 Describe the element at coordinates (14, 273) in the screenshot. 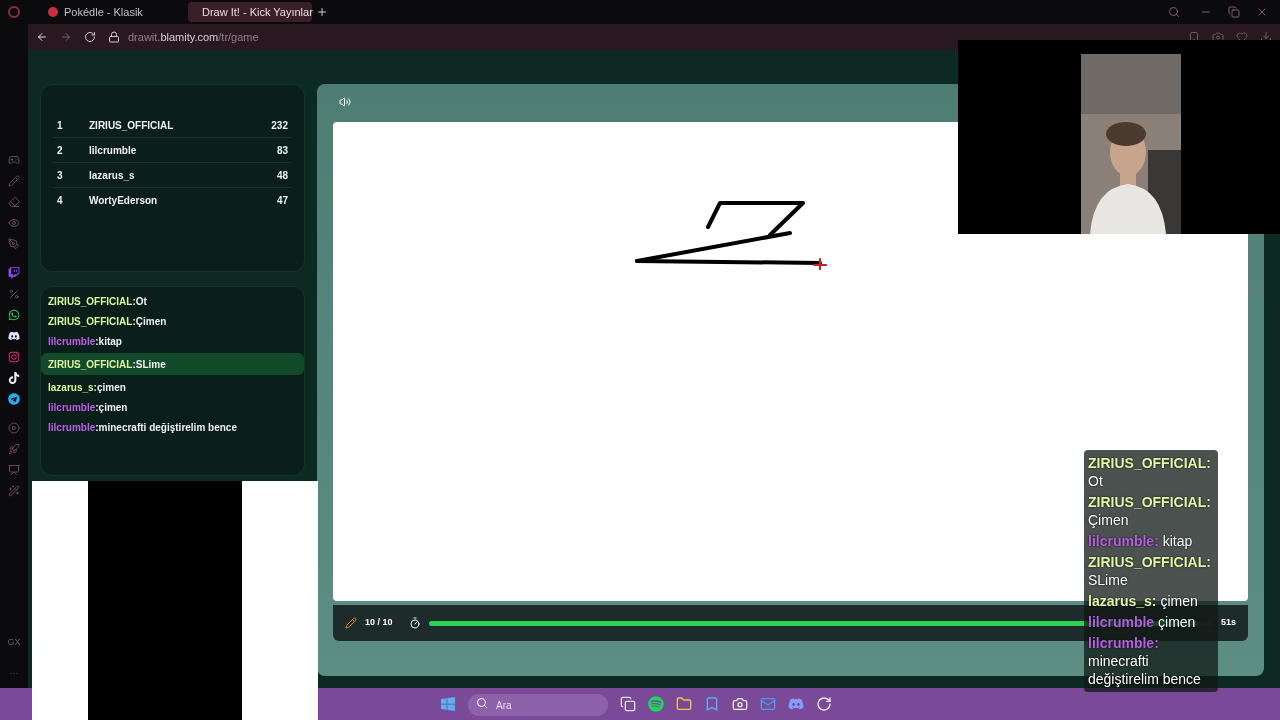

I see `twitch-icon` at that location.